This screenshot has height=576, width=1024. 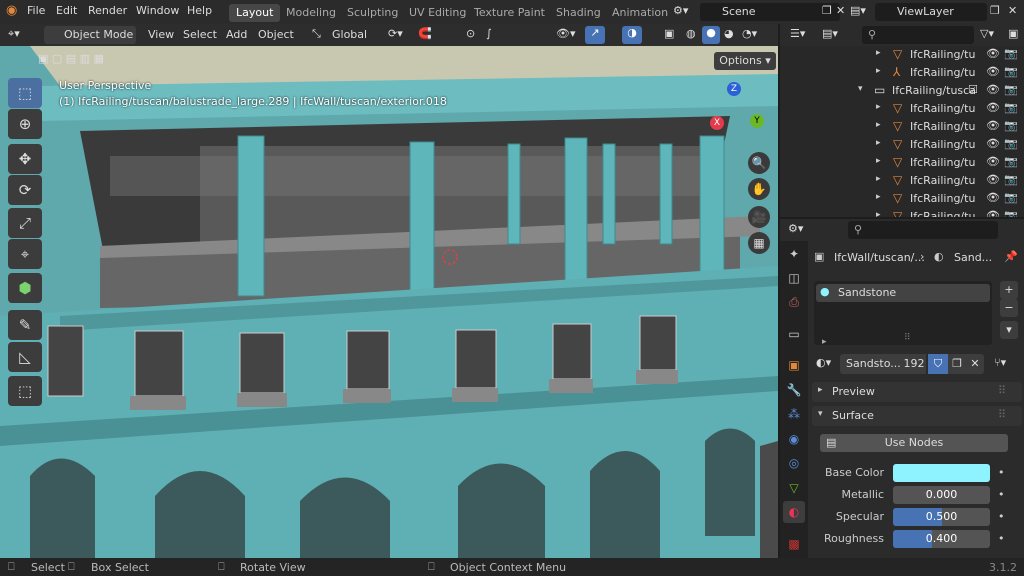 What do you see at coordinates (794, 254) in the screenshot?
I see `tool-tab-icon: ✦` at bounding box center [794, 254].